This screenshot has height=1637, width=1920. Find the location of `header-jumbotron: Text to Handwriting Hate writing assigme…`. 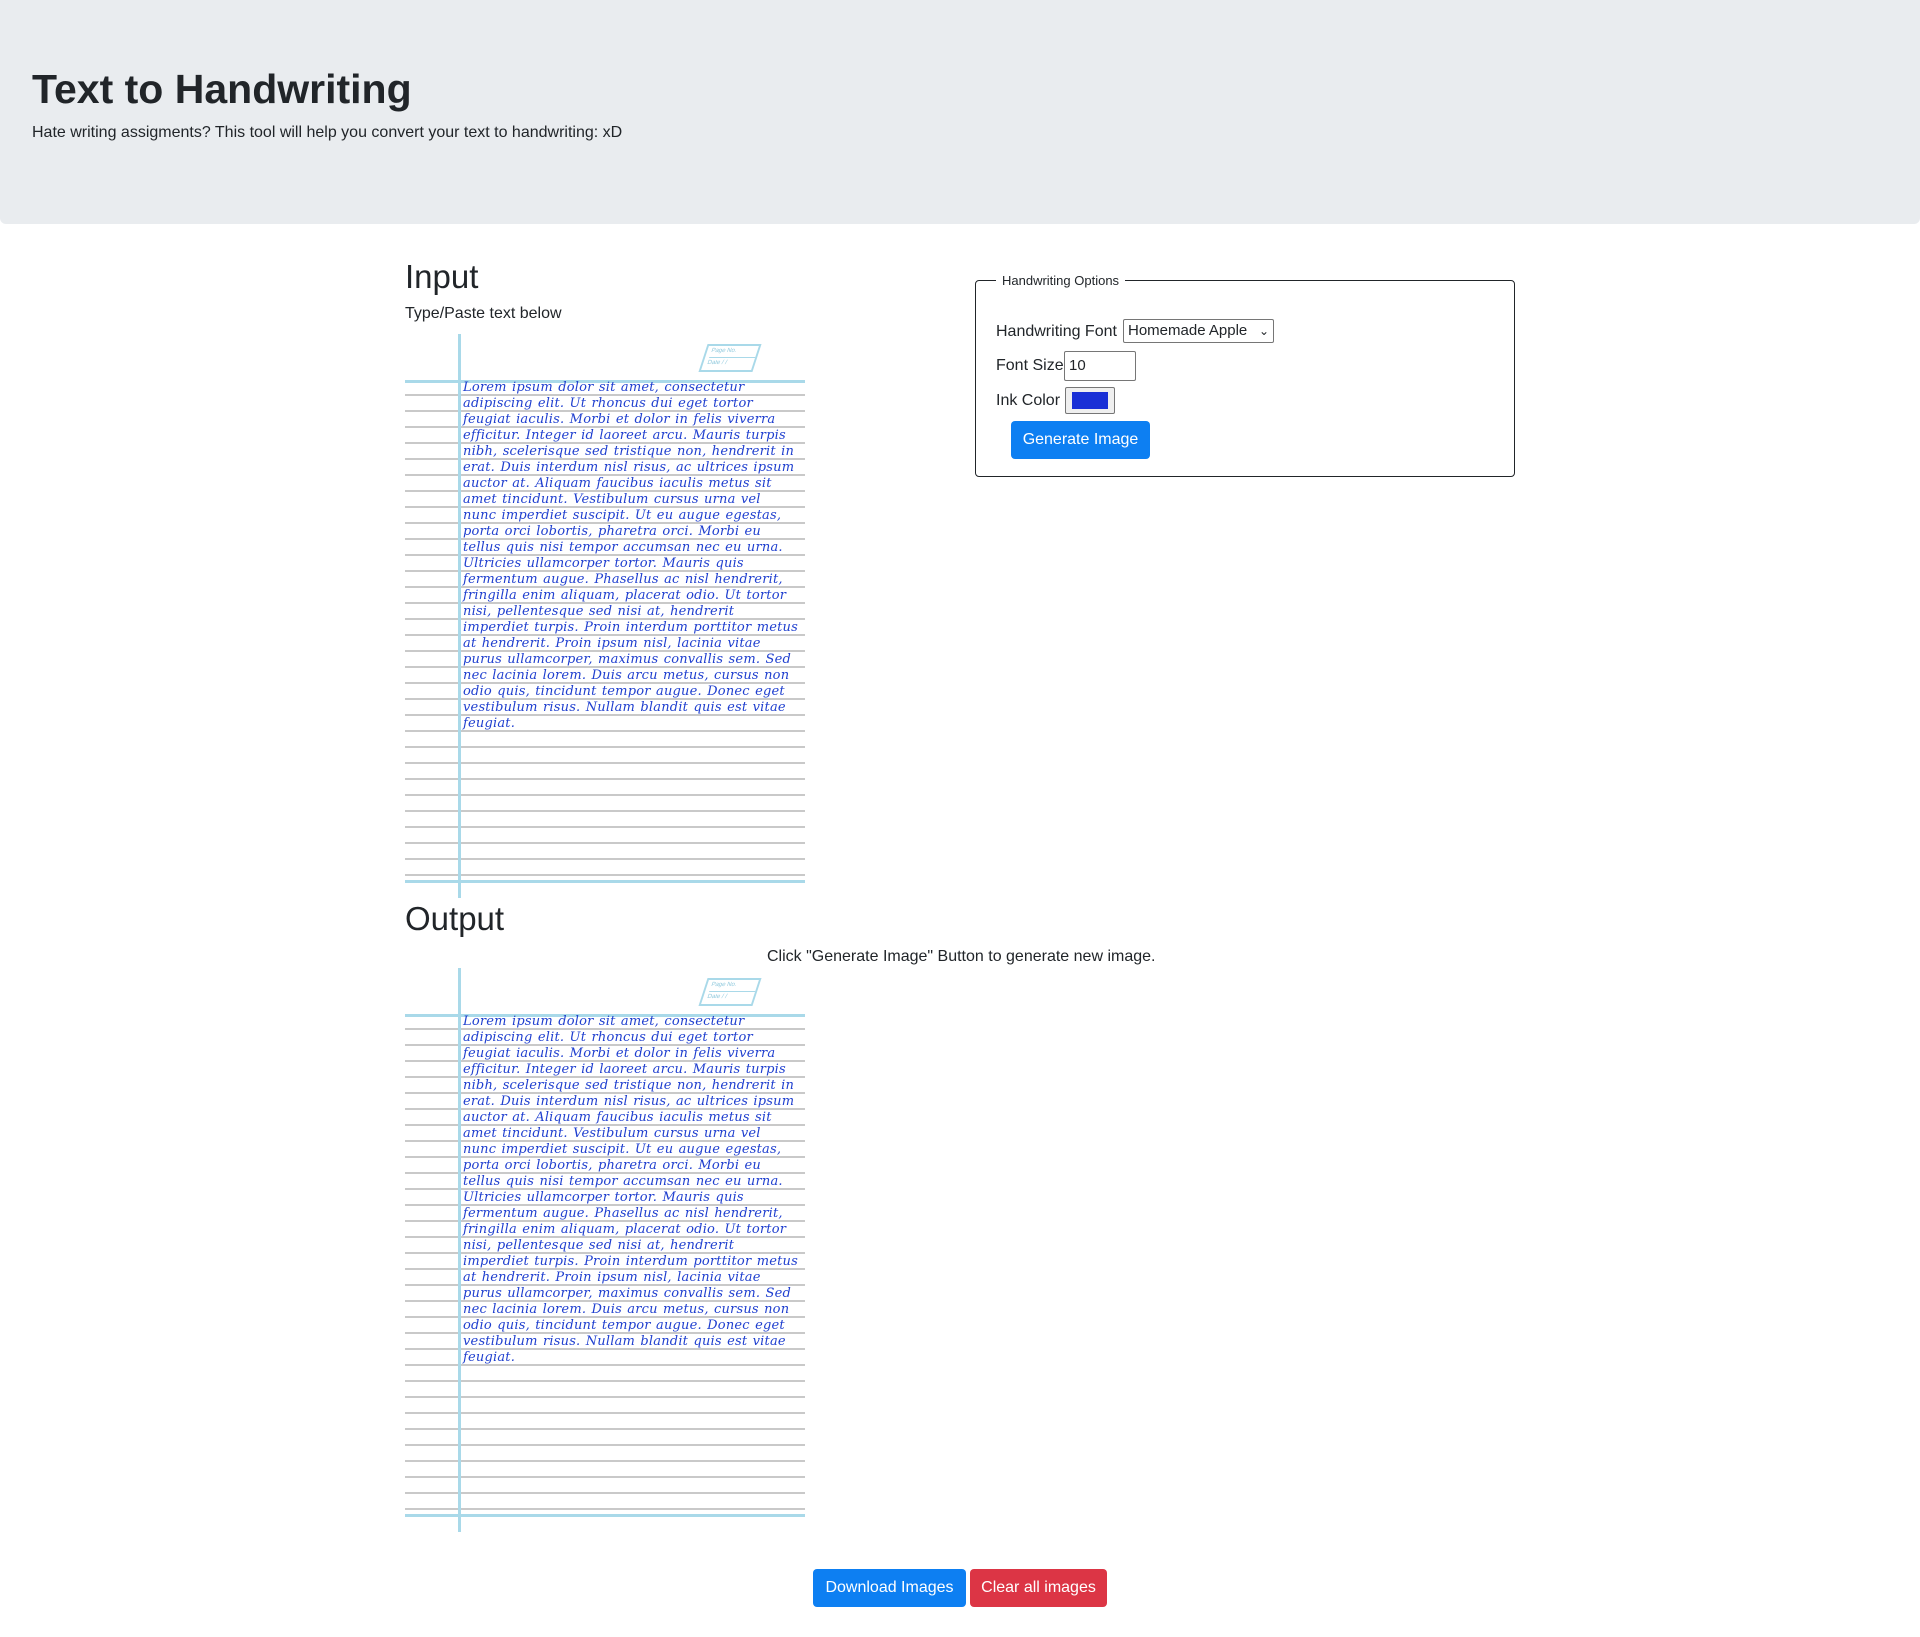

header-jumbotron: Text to Handwriting Hate writing assigme… is located at coordinates (960, 112).